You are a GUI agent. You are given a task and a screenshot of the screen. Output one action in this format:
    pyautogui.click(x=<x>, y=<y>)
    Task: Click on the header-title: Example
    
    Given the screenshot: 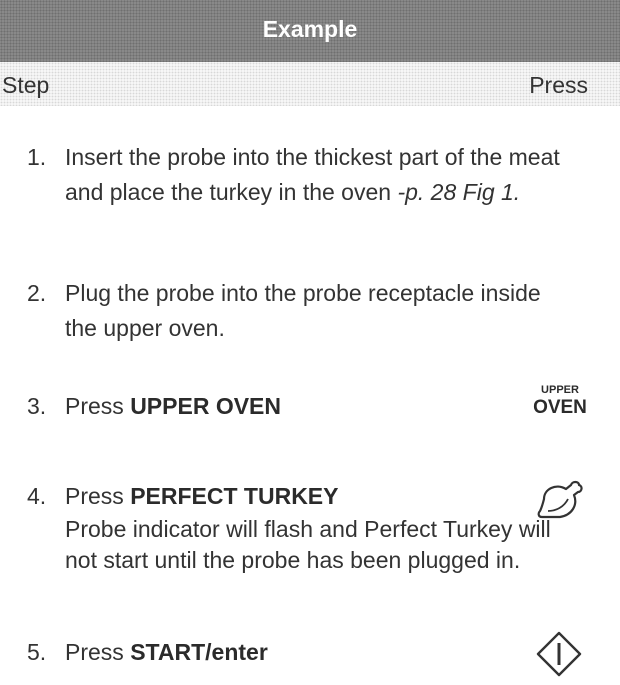 What is the action you would take?
    pyautogui.click(x=310, y=29)
    